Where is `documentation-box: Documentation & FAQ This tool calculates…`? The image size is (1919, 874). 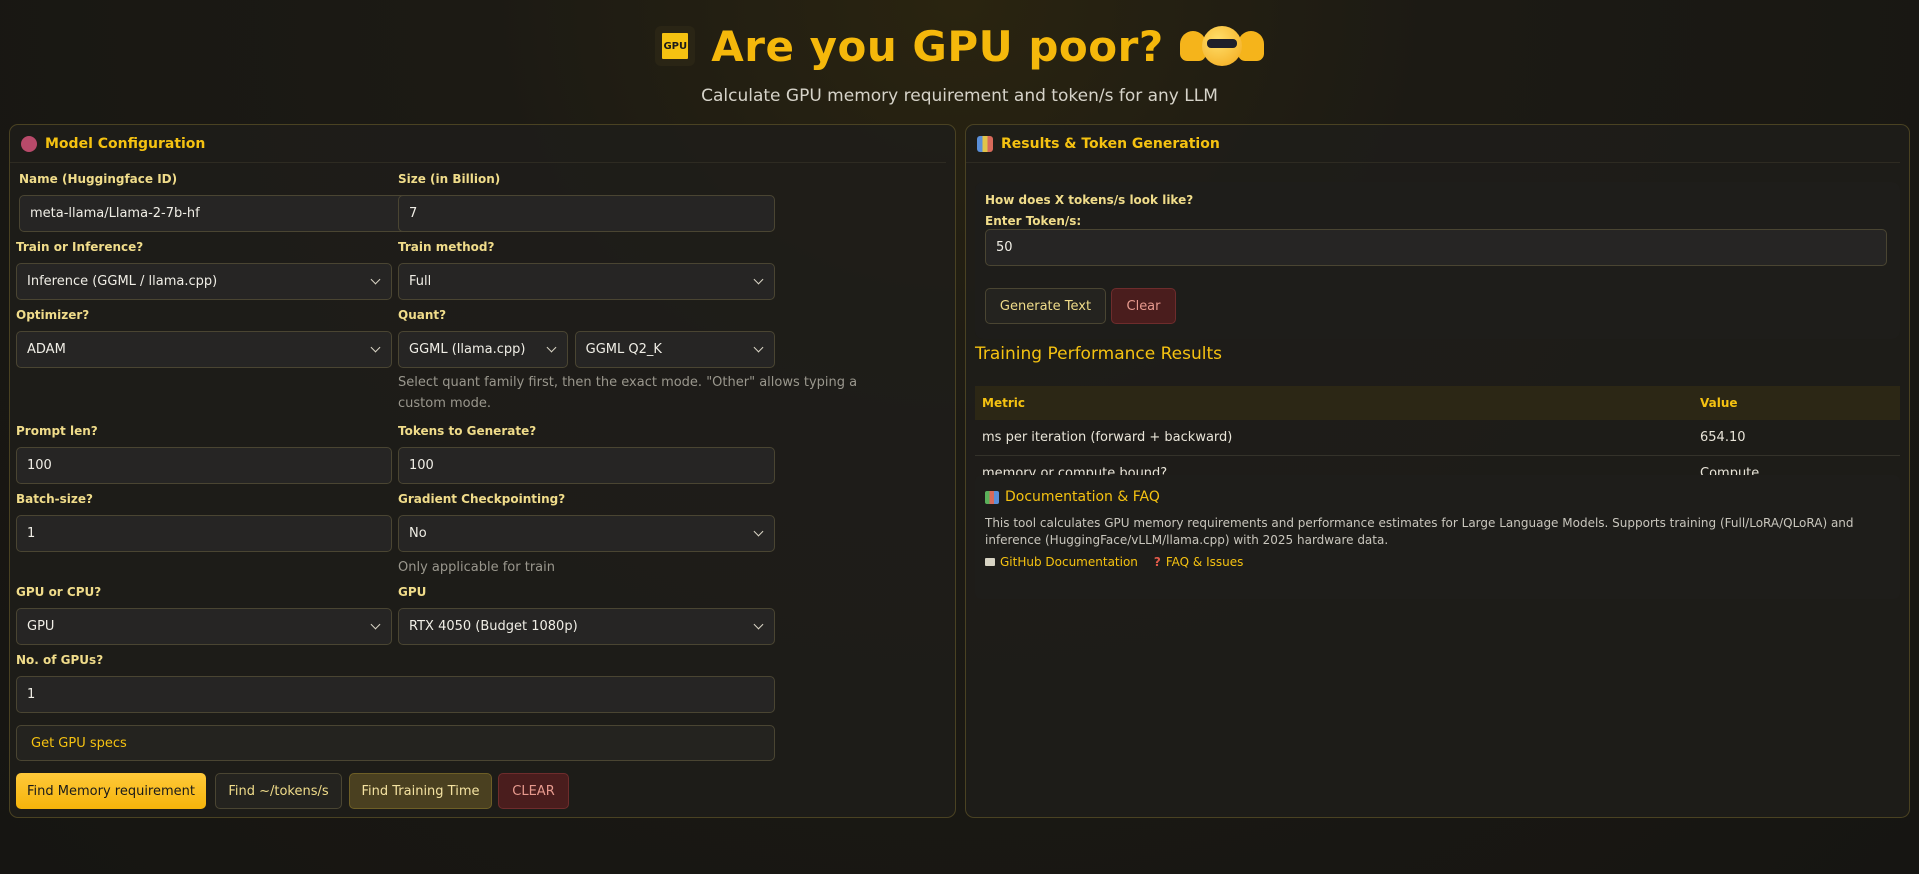
documentation-box: Documentation & FAQ This tool calculates… is located at coordinates (1437, 537).